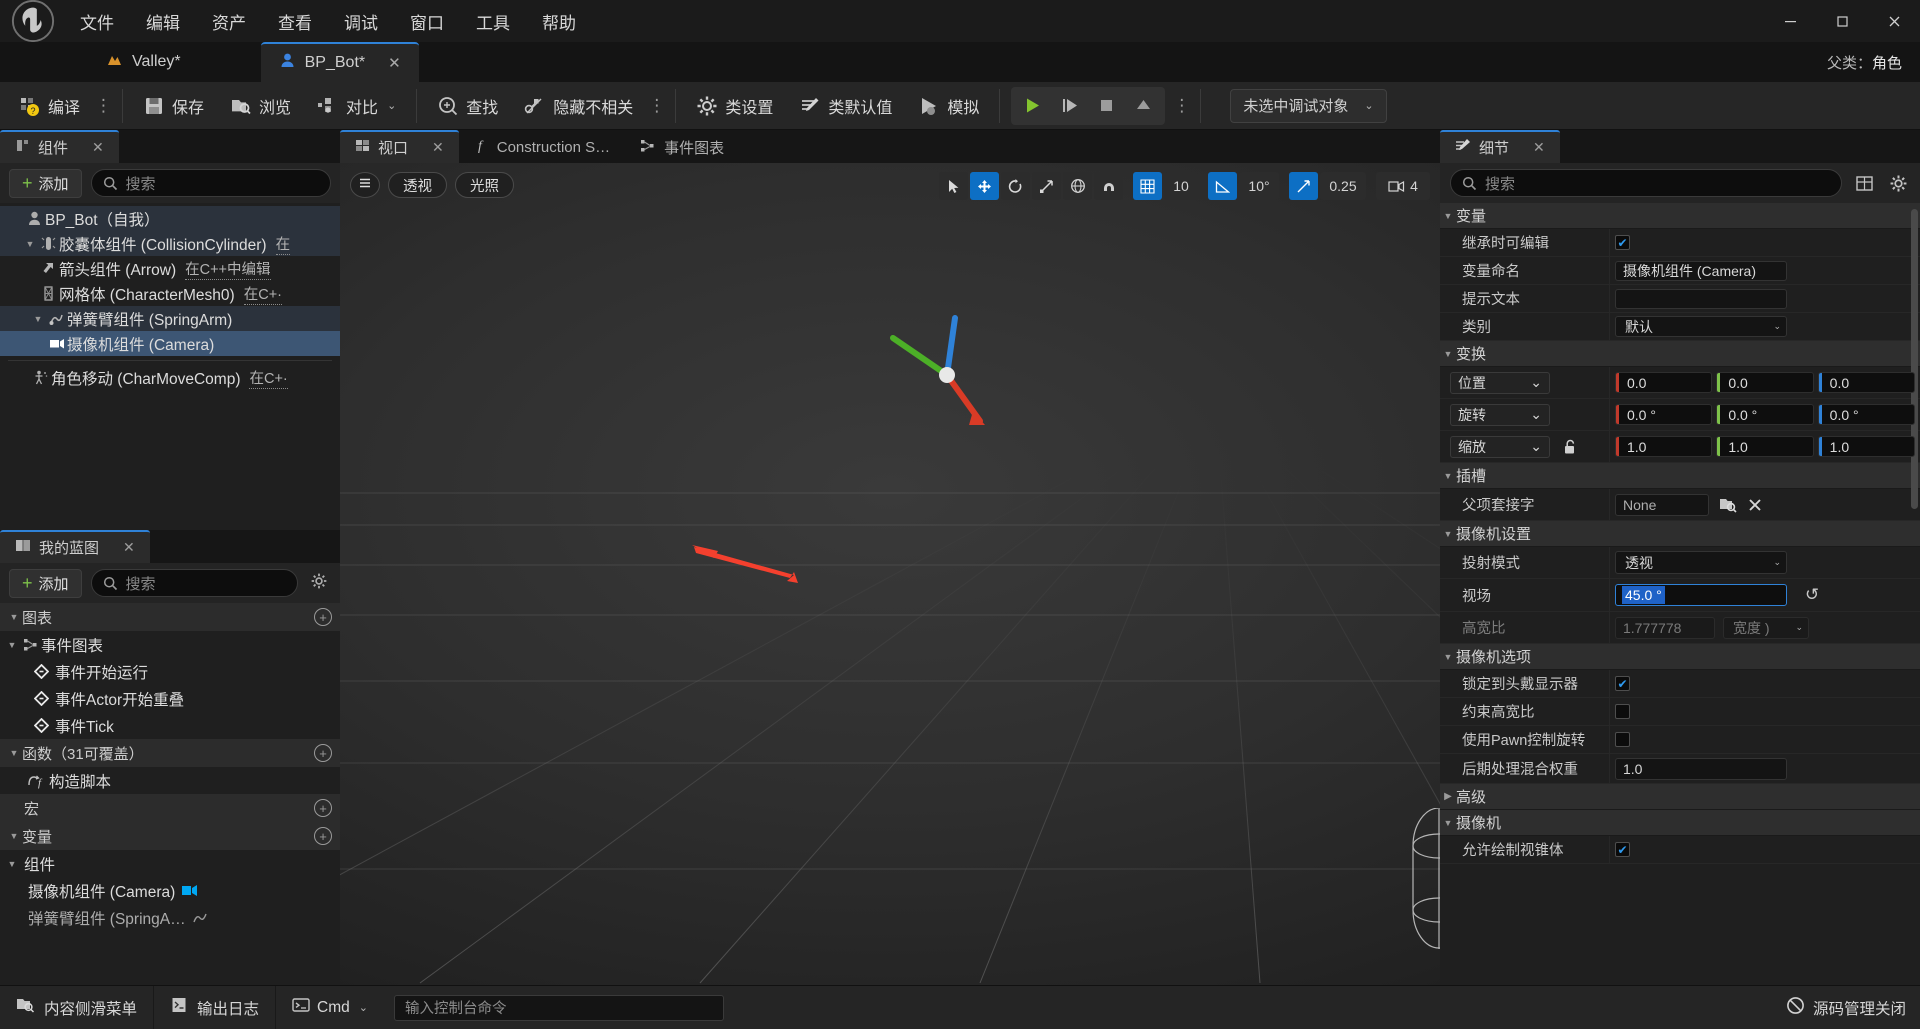 The height and width of the screenshot is (1029, 1920). I want to click on tree-row-arrow: 箭头组件 (Arrow) 在C++中编辑, so click(170, 268).